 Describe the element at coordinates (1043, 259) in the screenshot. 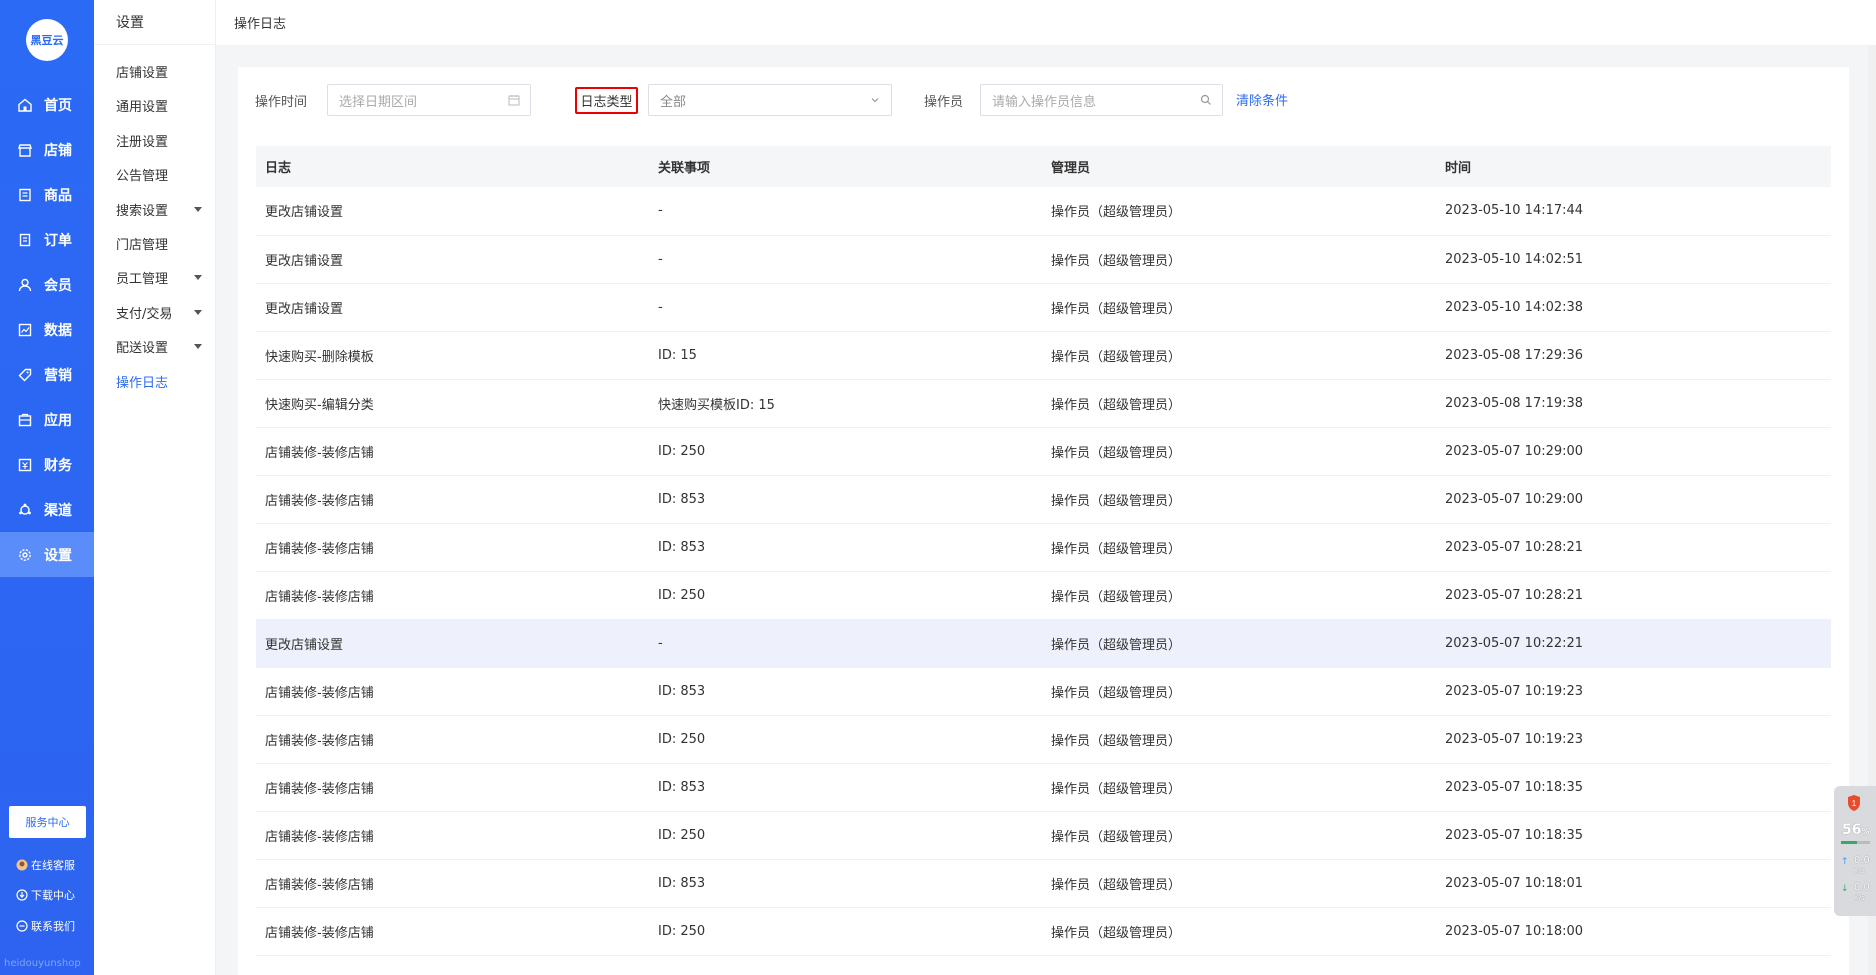

I see `table-row: 更改店铺设置 - 操作员（超级管理员） 2023-05-10 14:02:51` at that location.